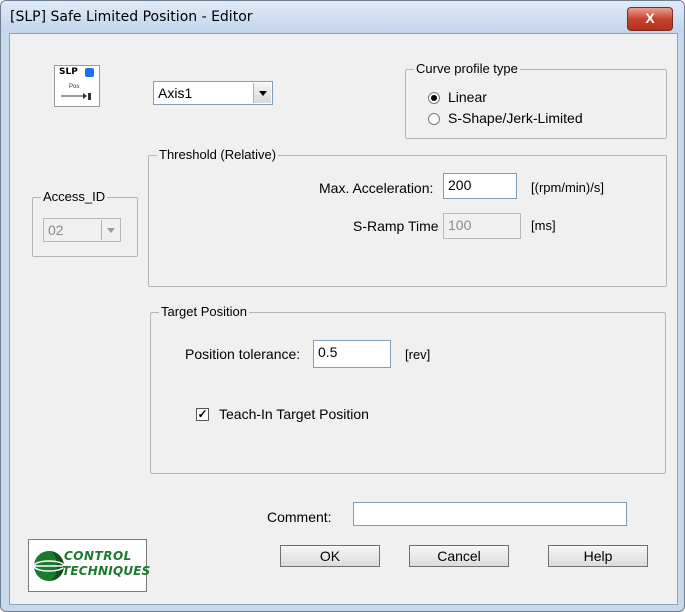 Image resolution: width=685 pixels, height=612 pixels. Describe the element at coordinates (202, 414) in the screenshot. I see `teach-in-checkbox: ✓` at that location.